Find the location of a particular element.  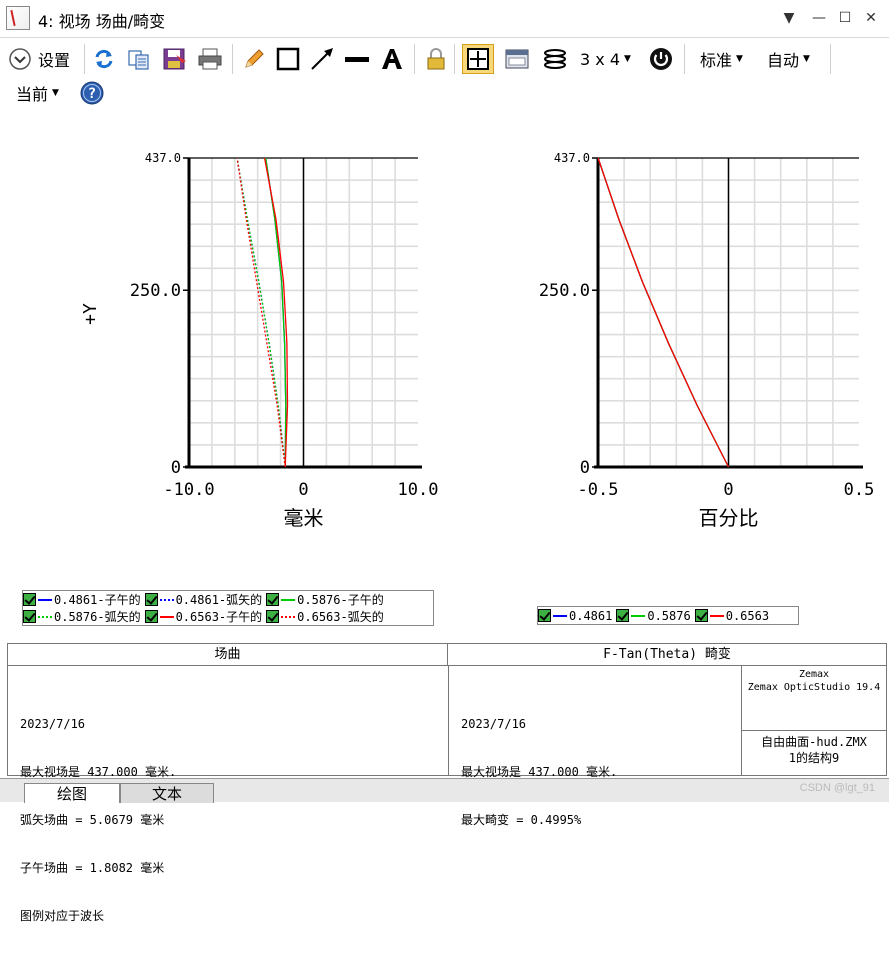

legend-item: 0.4861-子午的 is located at coordinates (82, 599).